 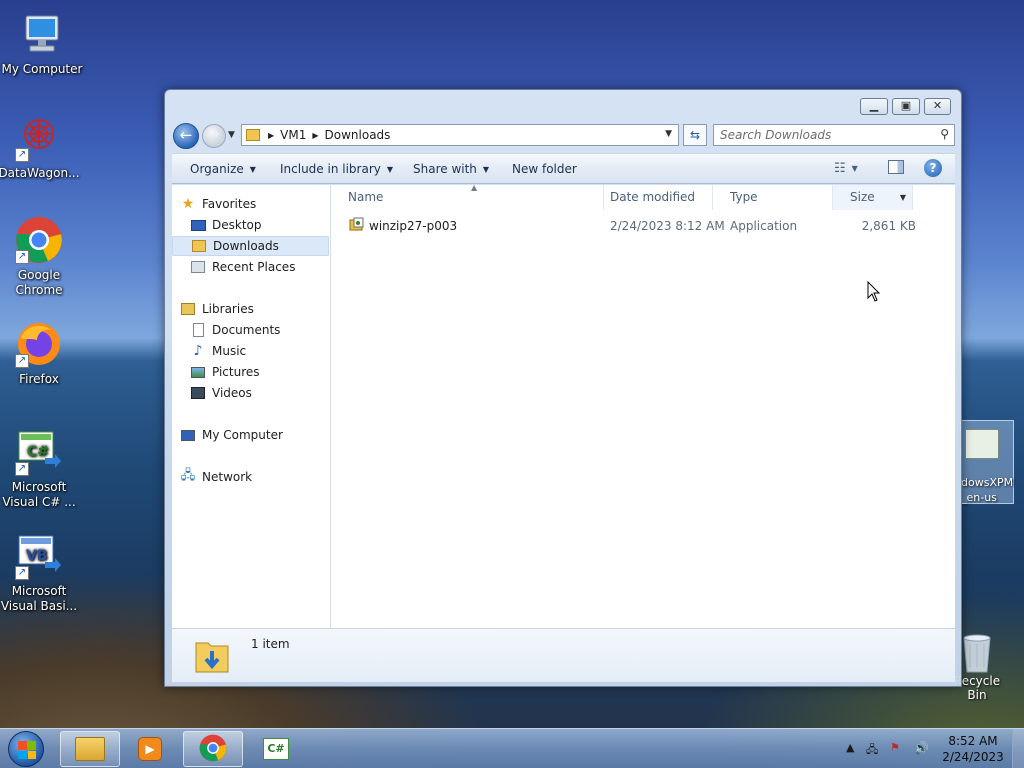 What do you see at coordinates (231, 135) in the screenshot?
I see `recent-pages-dropdown: ▼` at bounding box center [231, 135].